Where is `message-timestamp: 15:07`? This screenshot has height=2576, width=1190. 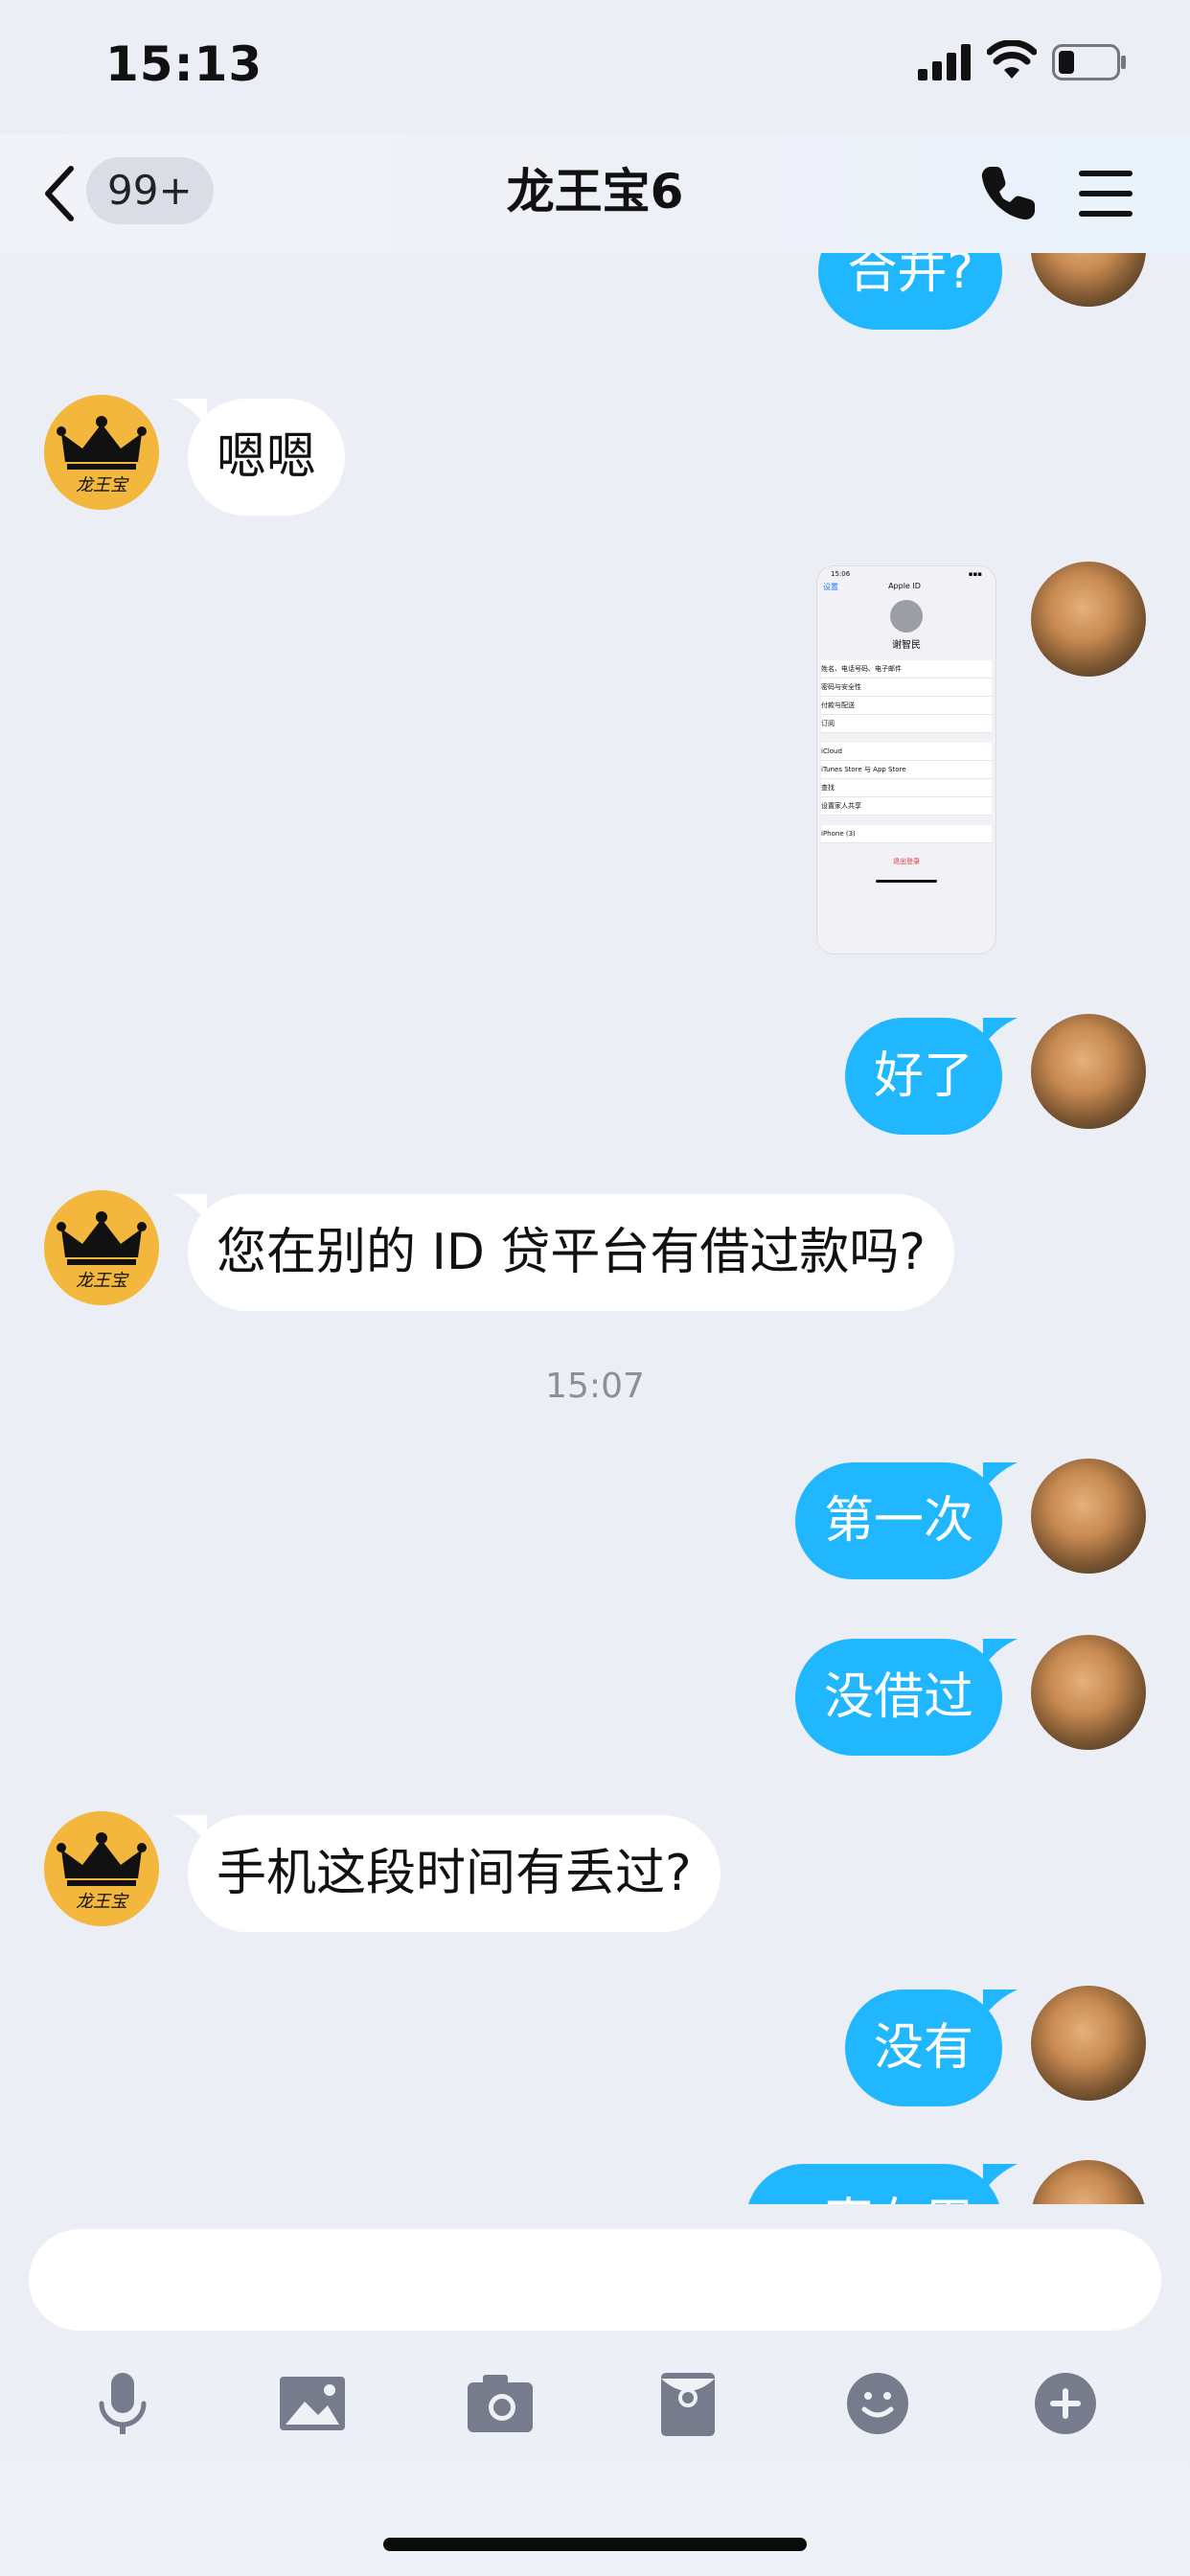
message-timestamp: 15:07 is located at coordinates (595, 1387).